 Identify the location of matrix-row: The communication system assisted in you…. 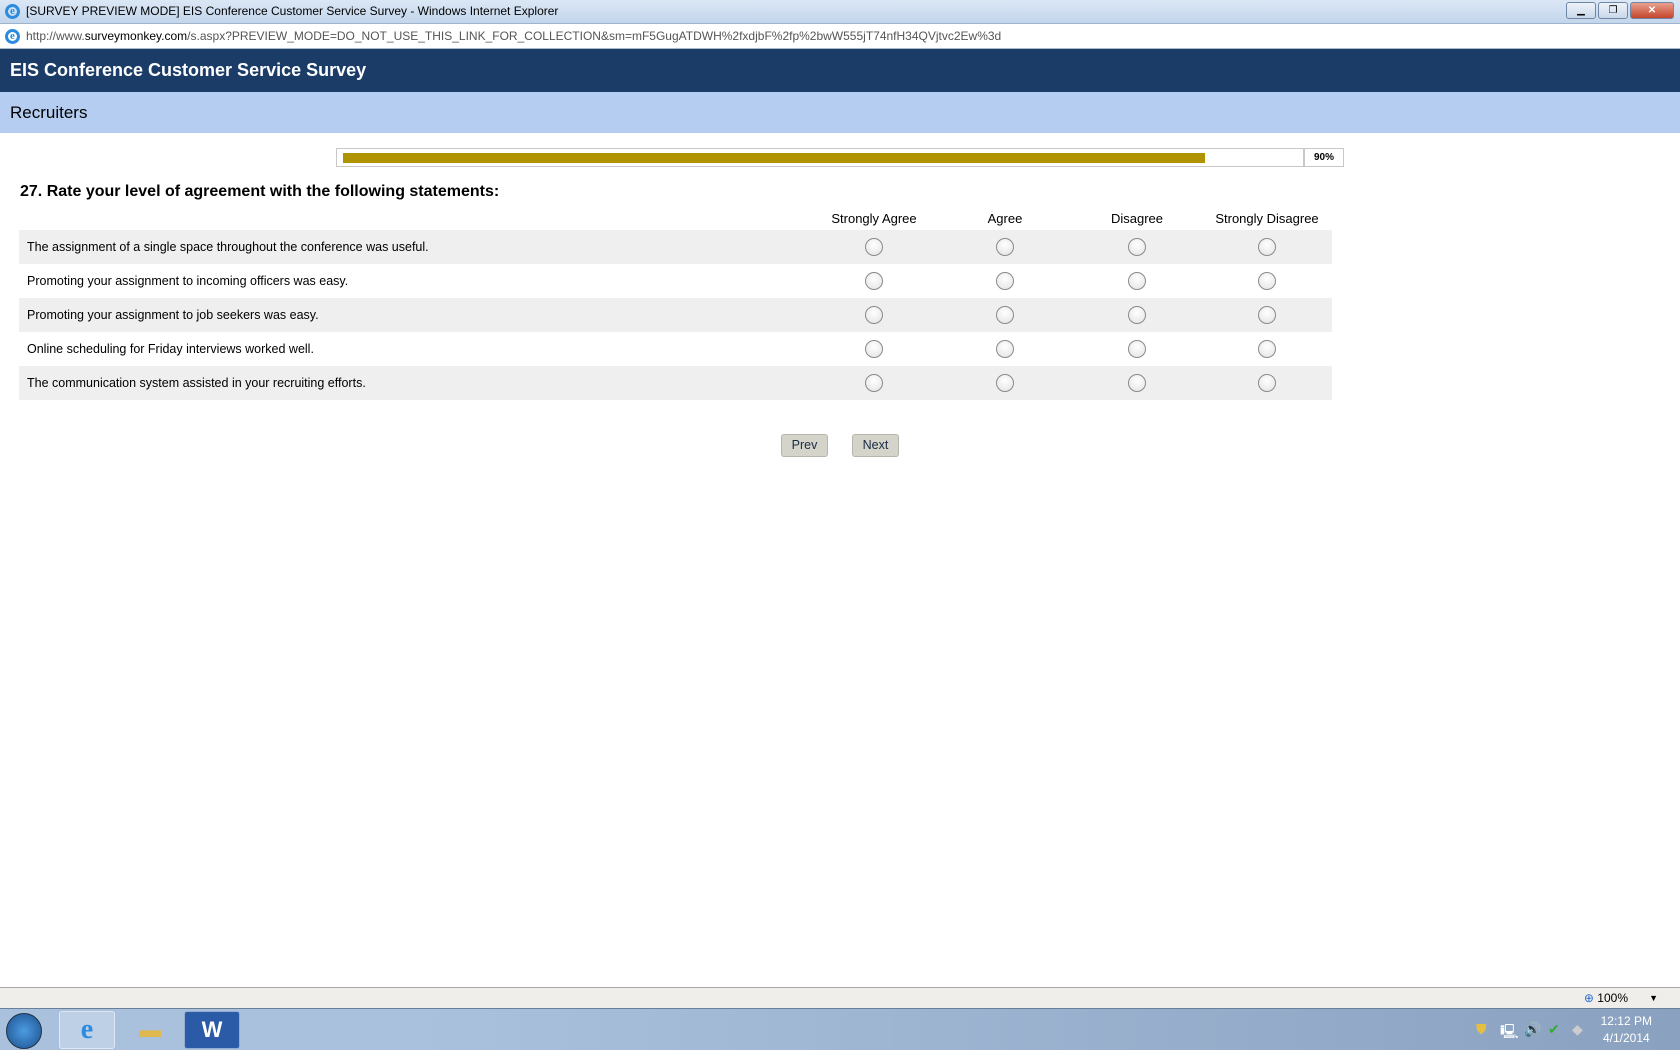
(675, 383).